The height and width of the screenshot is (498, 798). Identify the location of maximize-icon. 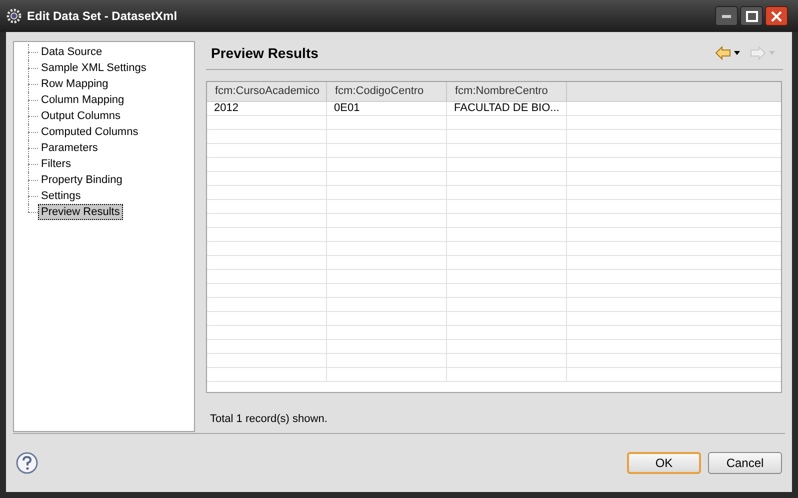
(752, 16).